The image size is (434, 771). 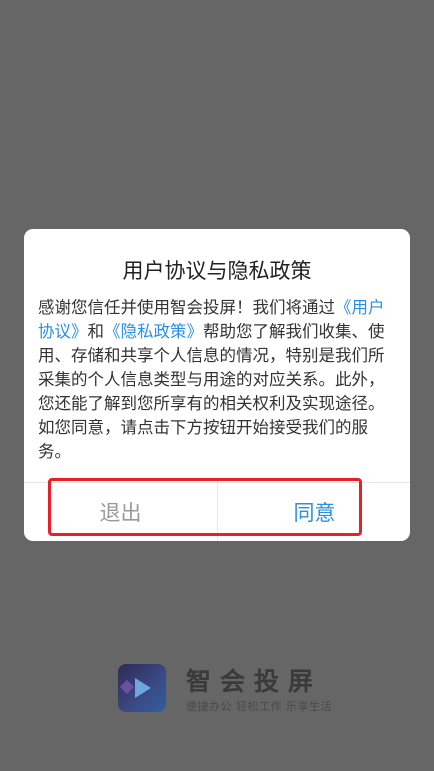 I want to click on dialog-title: 用户协议与隐私政策, so click(x=217, y=271).